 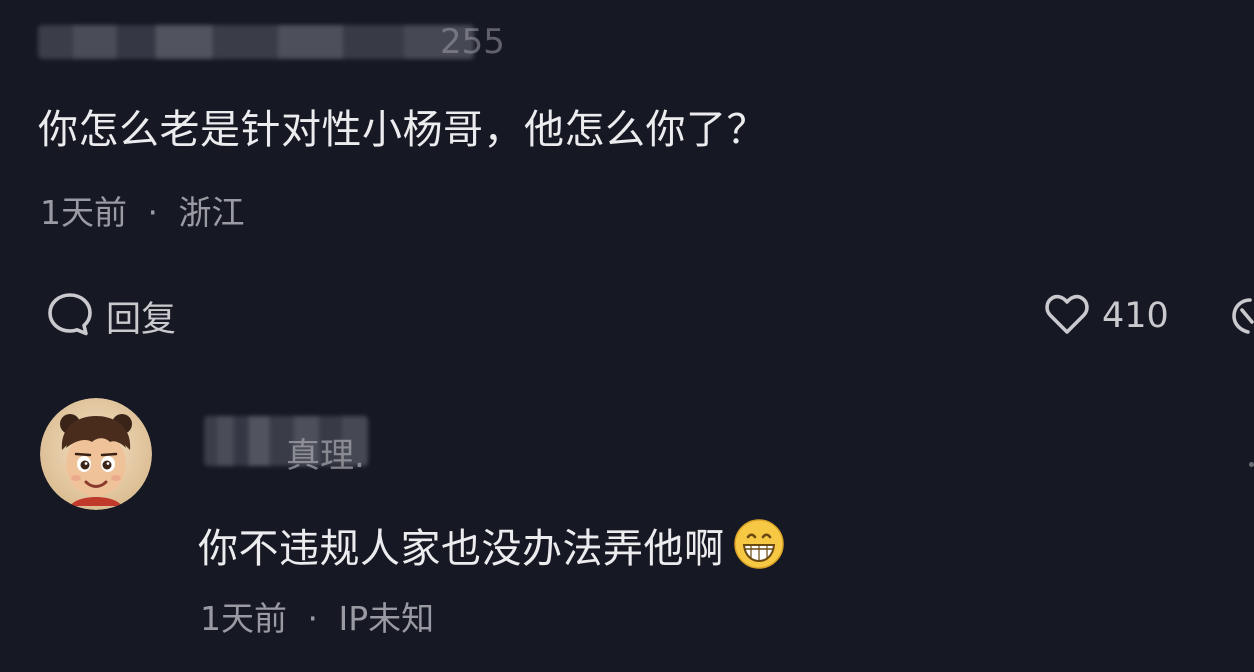 I want to click on like-count: 410, so click(x=1135, y=316).